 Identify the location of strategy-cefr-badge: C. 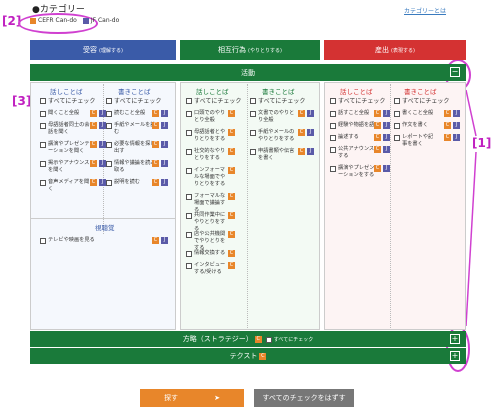
(258, 339).